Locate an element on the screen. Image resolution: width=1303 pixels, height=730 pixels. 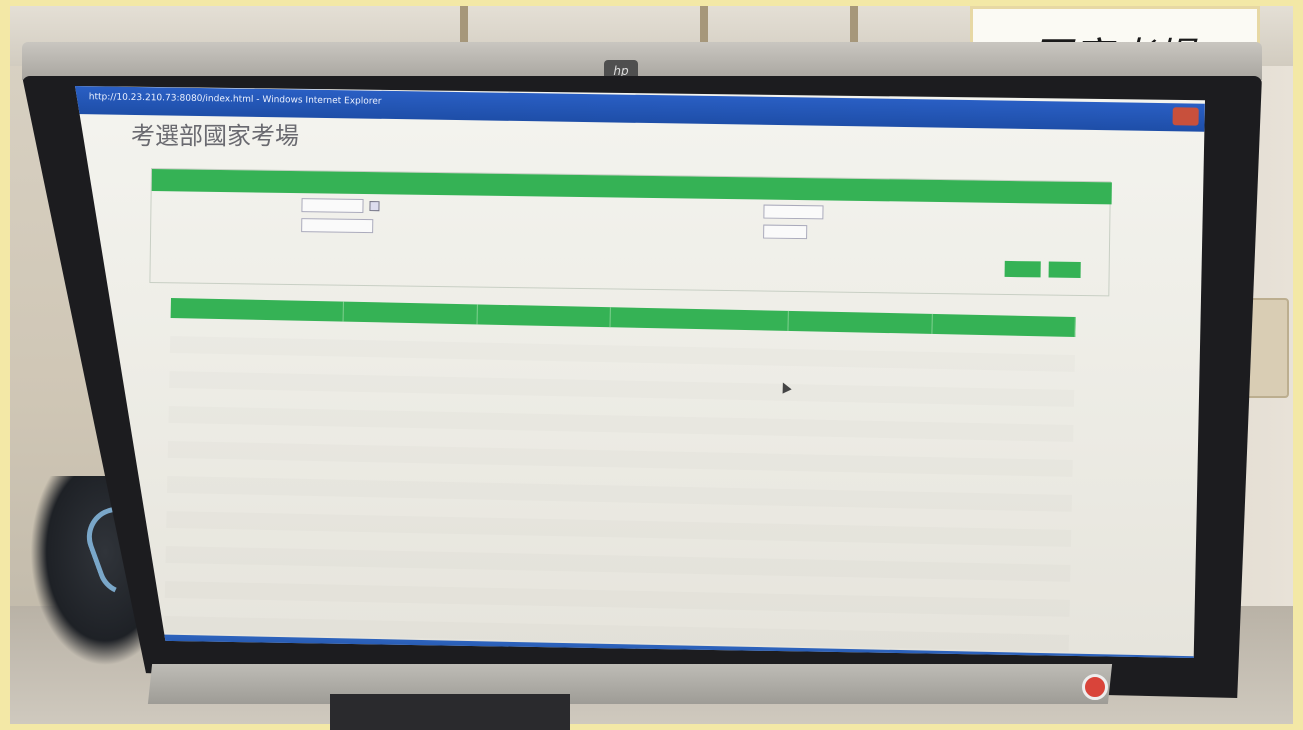
query-button is located at coordinates (1022, 269).